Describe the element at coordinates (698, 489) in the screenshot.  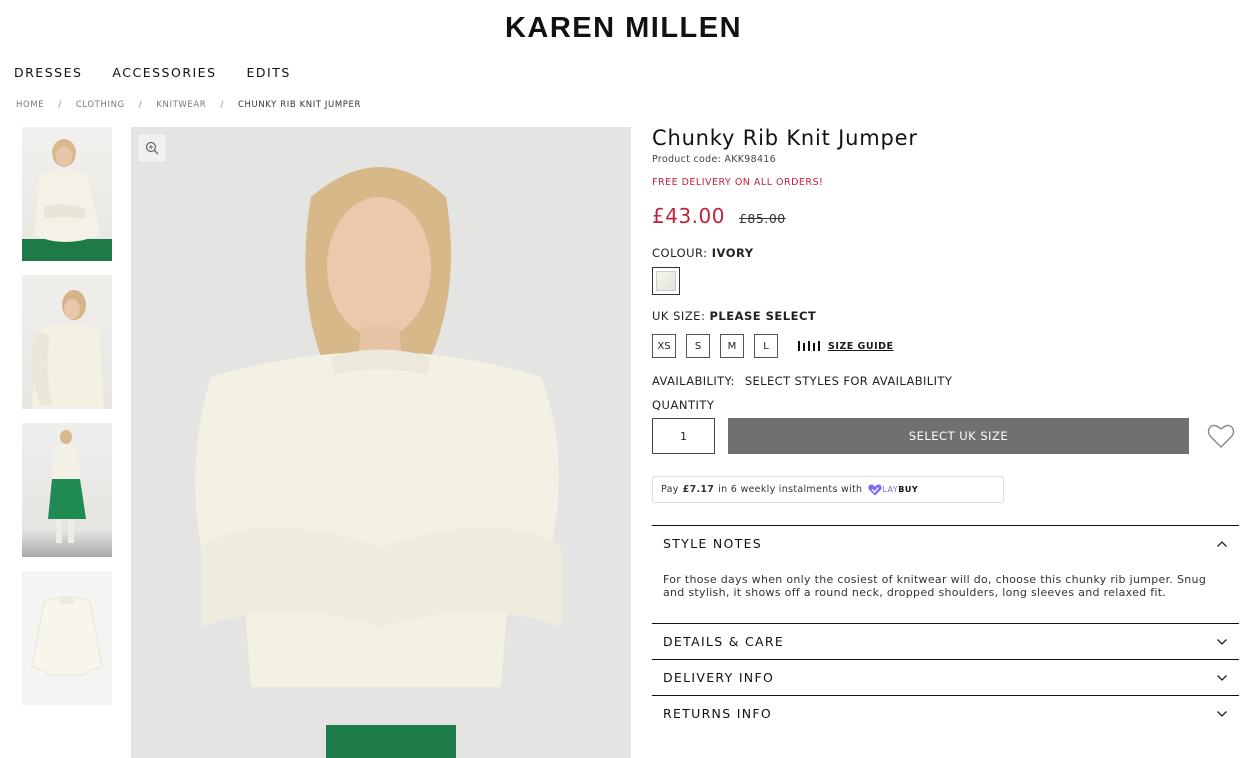
I see `laybuy-amount: £7.17` at that location.